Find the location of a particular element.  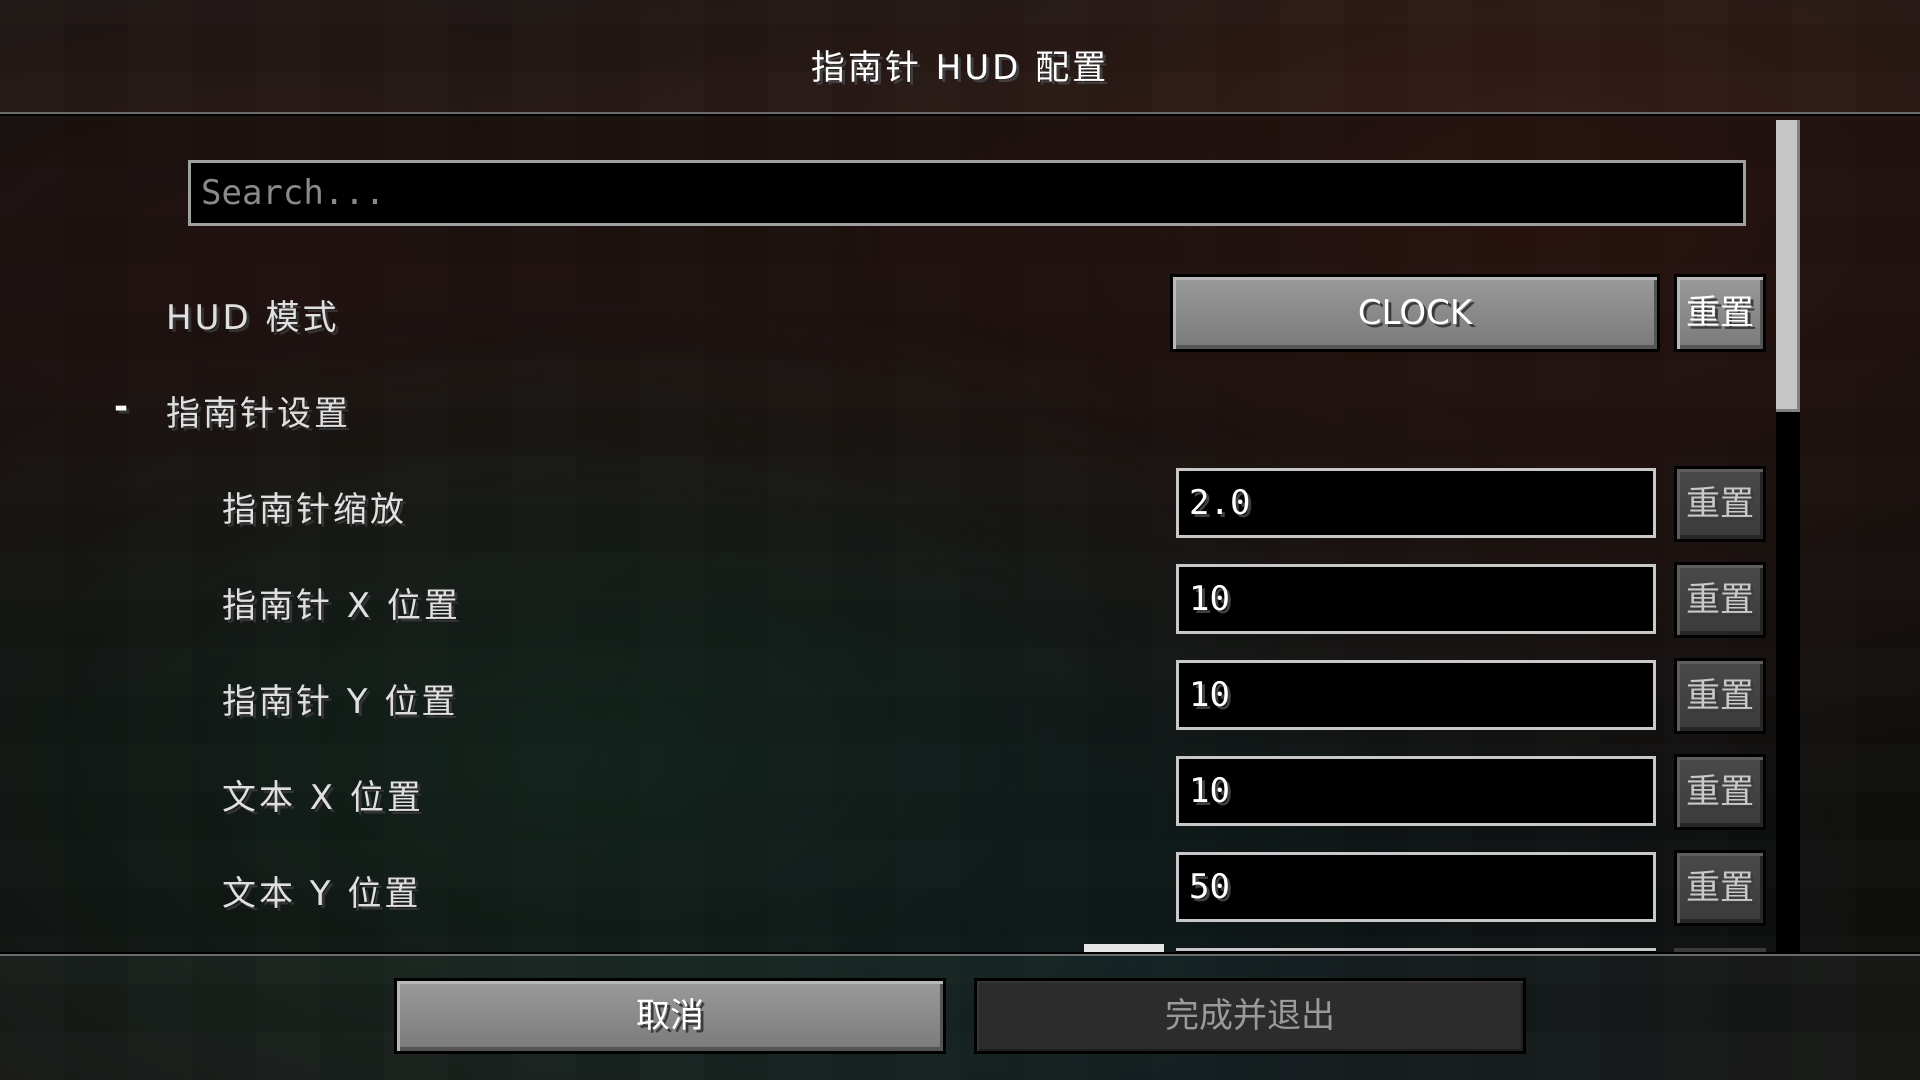

hud-mode-reset-button: 重置 is located at coordinates (1720, 313).